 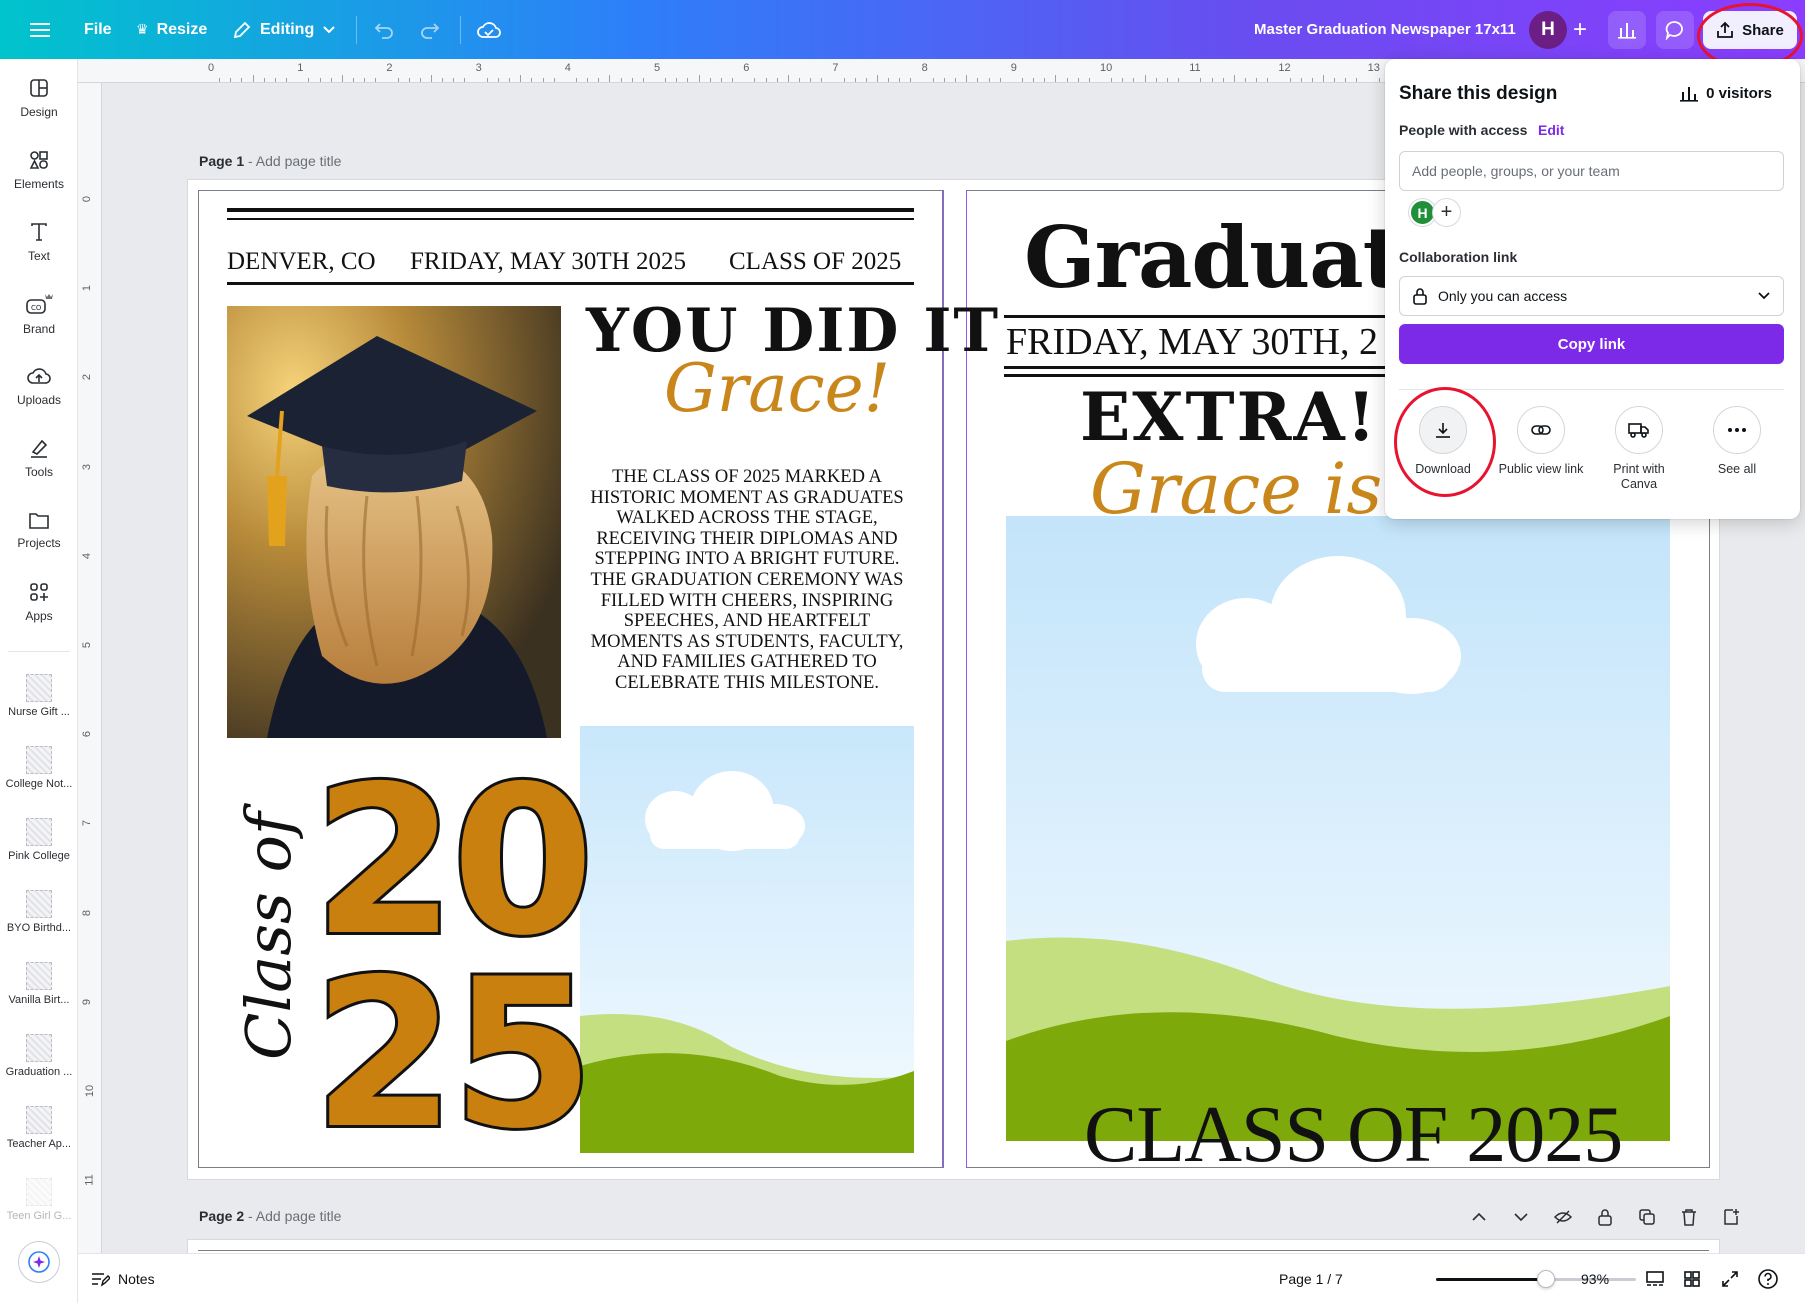 What do you see at coordinates (953, 1246) in the screenshot?
I see `page-2-canvas` at bounding box center [953, 1246].